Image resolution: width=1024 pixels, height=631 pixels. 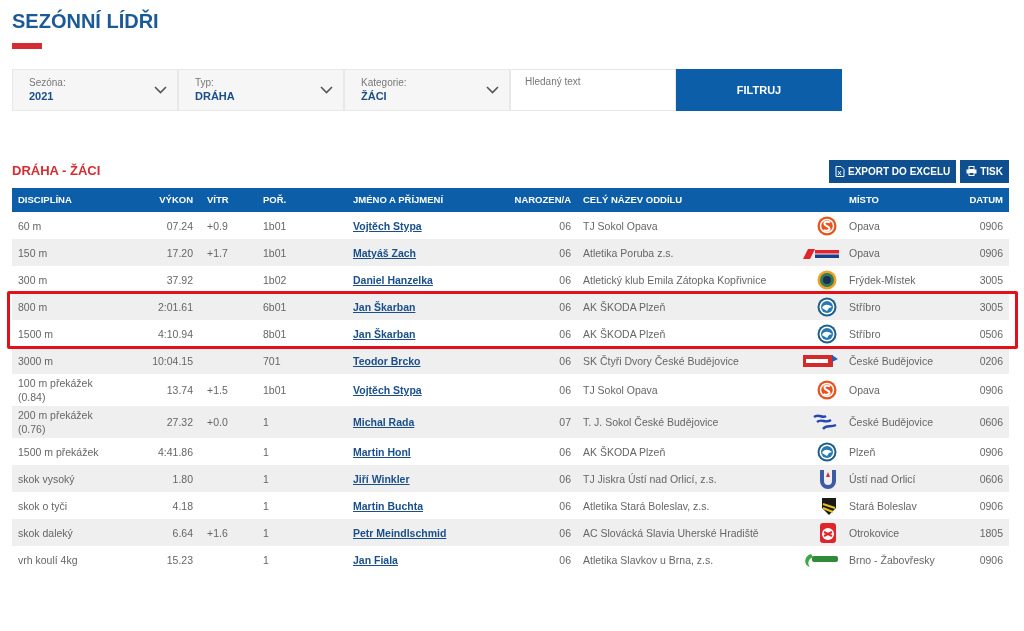 I want to click on filter-value: DRÁHA, so click(x=215, y=96).